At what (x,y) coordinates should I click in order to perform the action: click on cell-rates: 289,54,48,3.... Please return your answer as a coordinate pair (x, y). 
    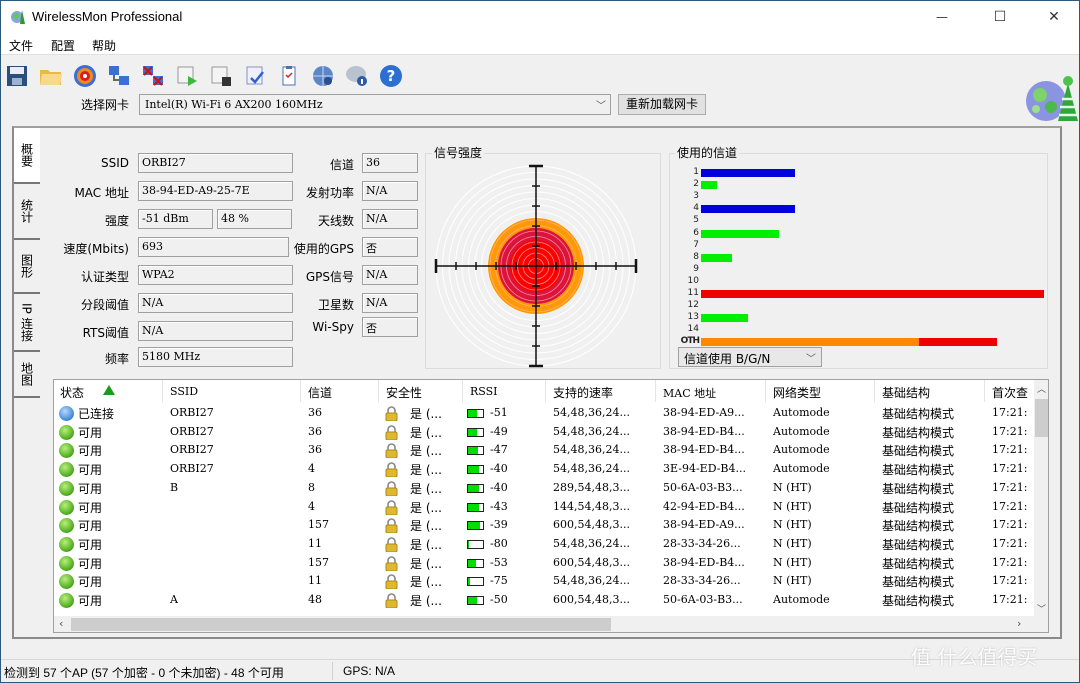
    Looking at the image, I should click on (591, 487).